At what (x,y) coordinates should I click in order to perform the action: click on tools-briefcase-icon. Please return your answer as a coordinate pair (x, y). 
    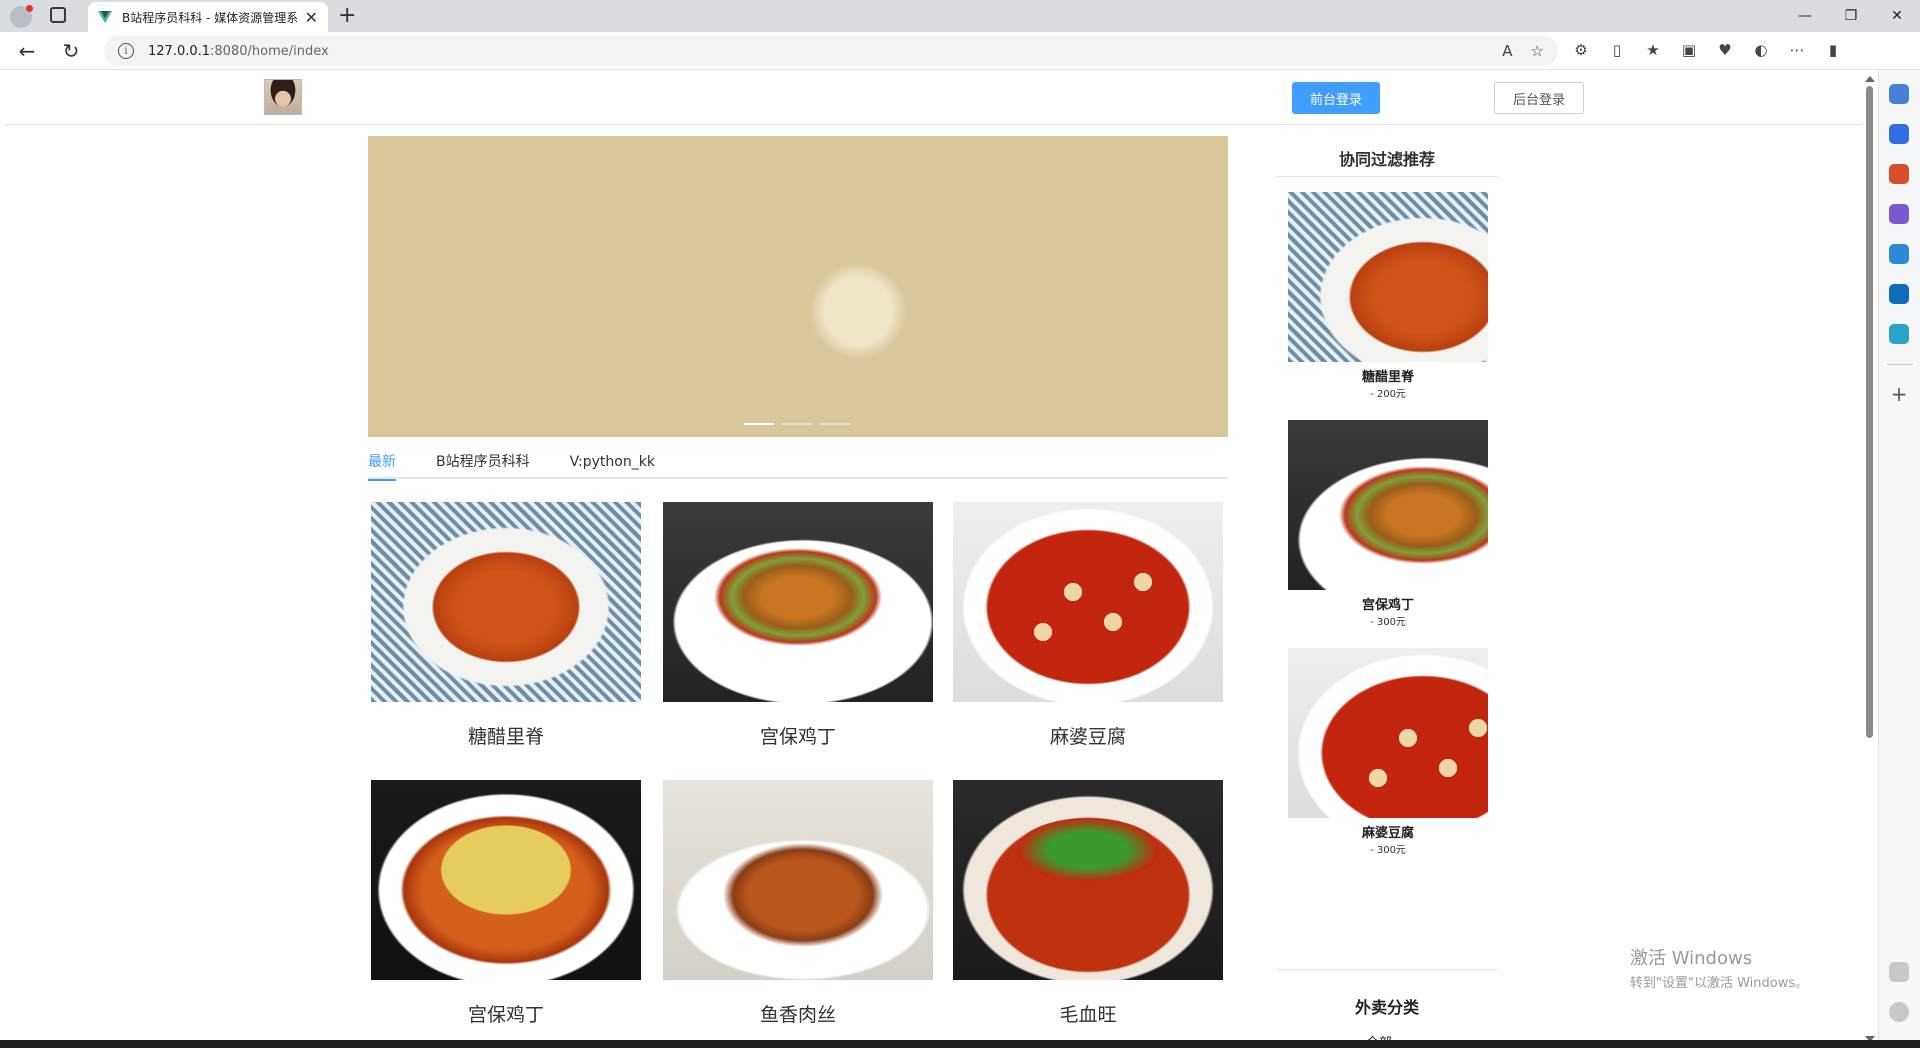
    Looking at the image, I should click on (1899, 174).